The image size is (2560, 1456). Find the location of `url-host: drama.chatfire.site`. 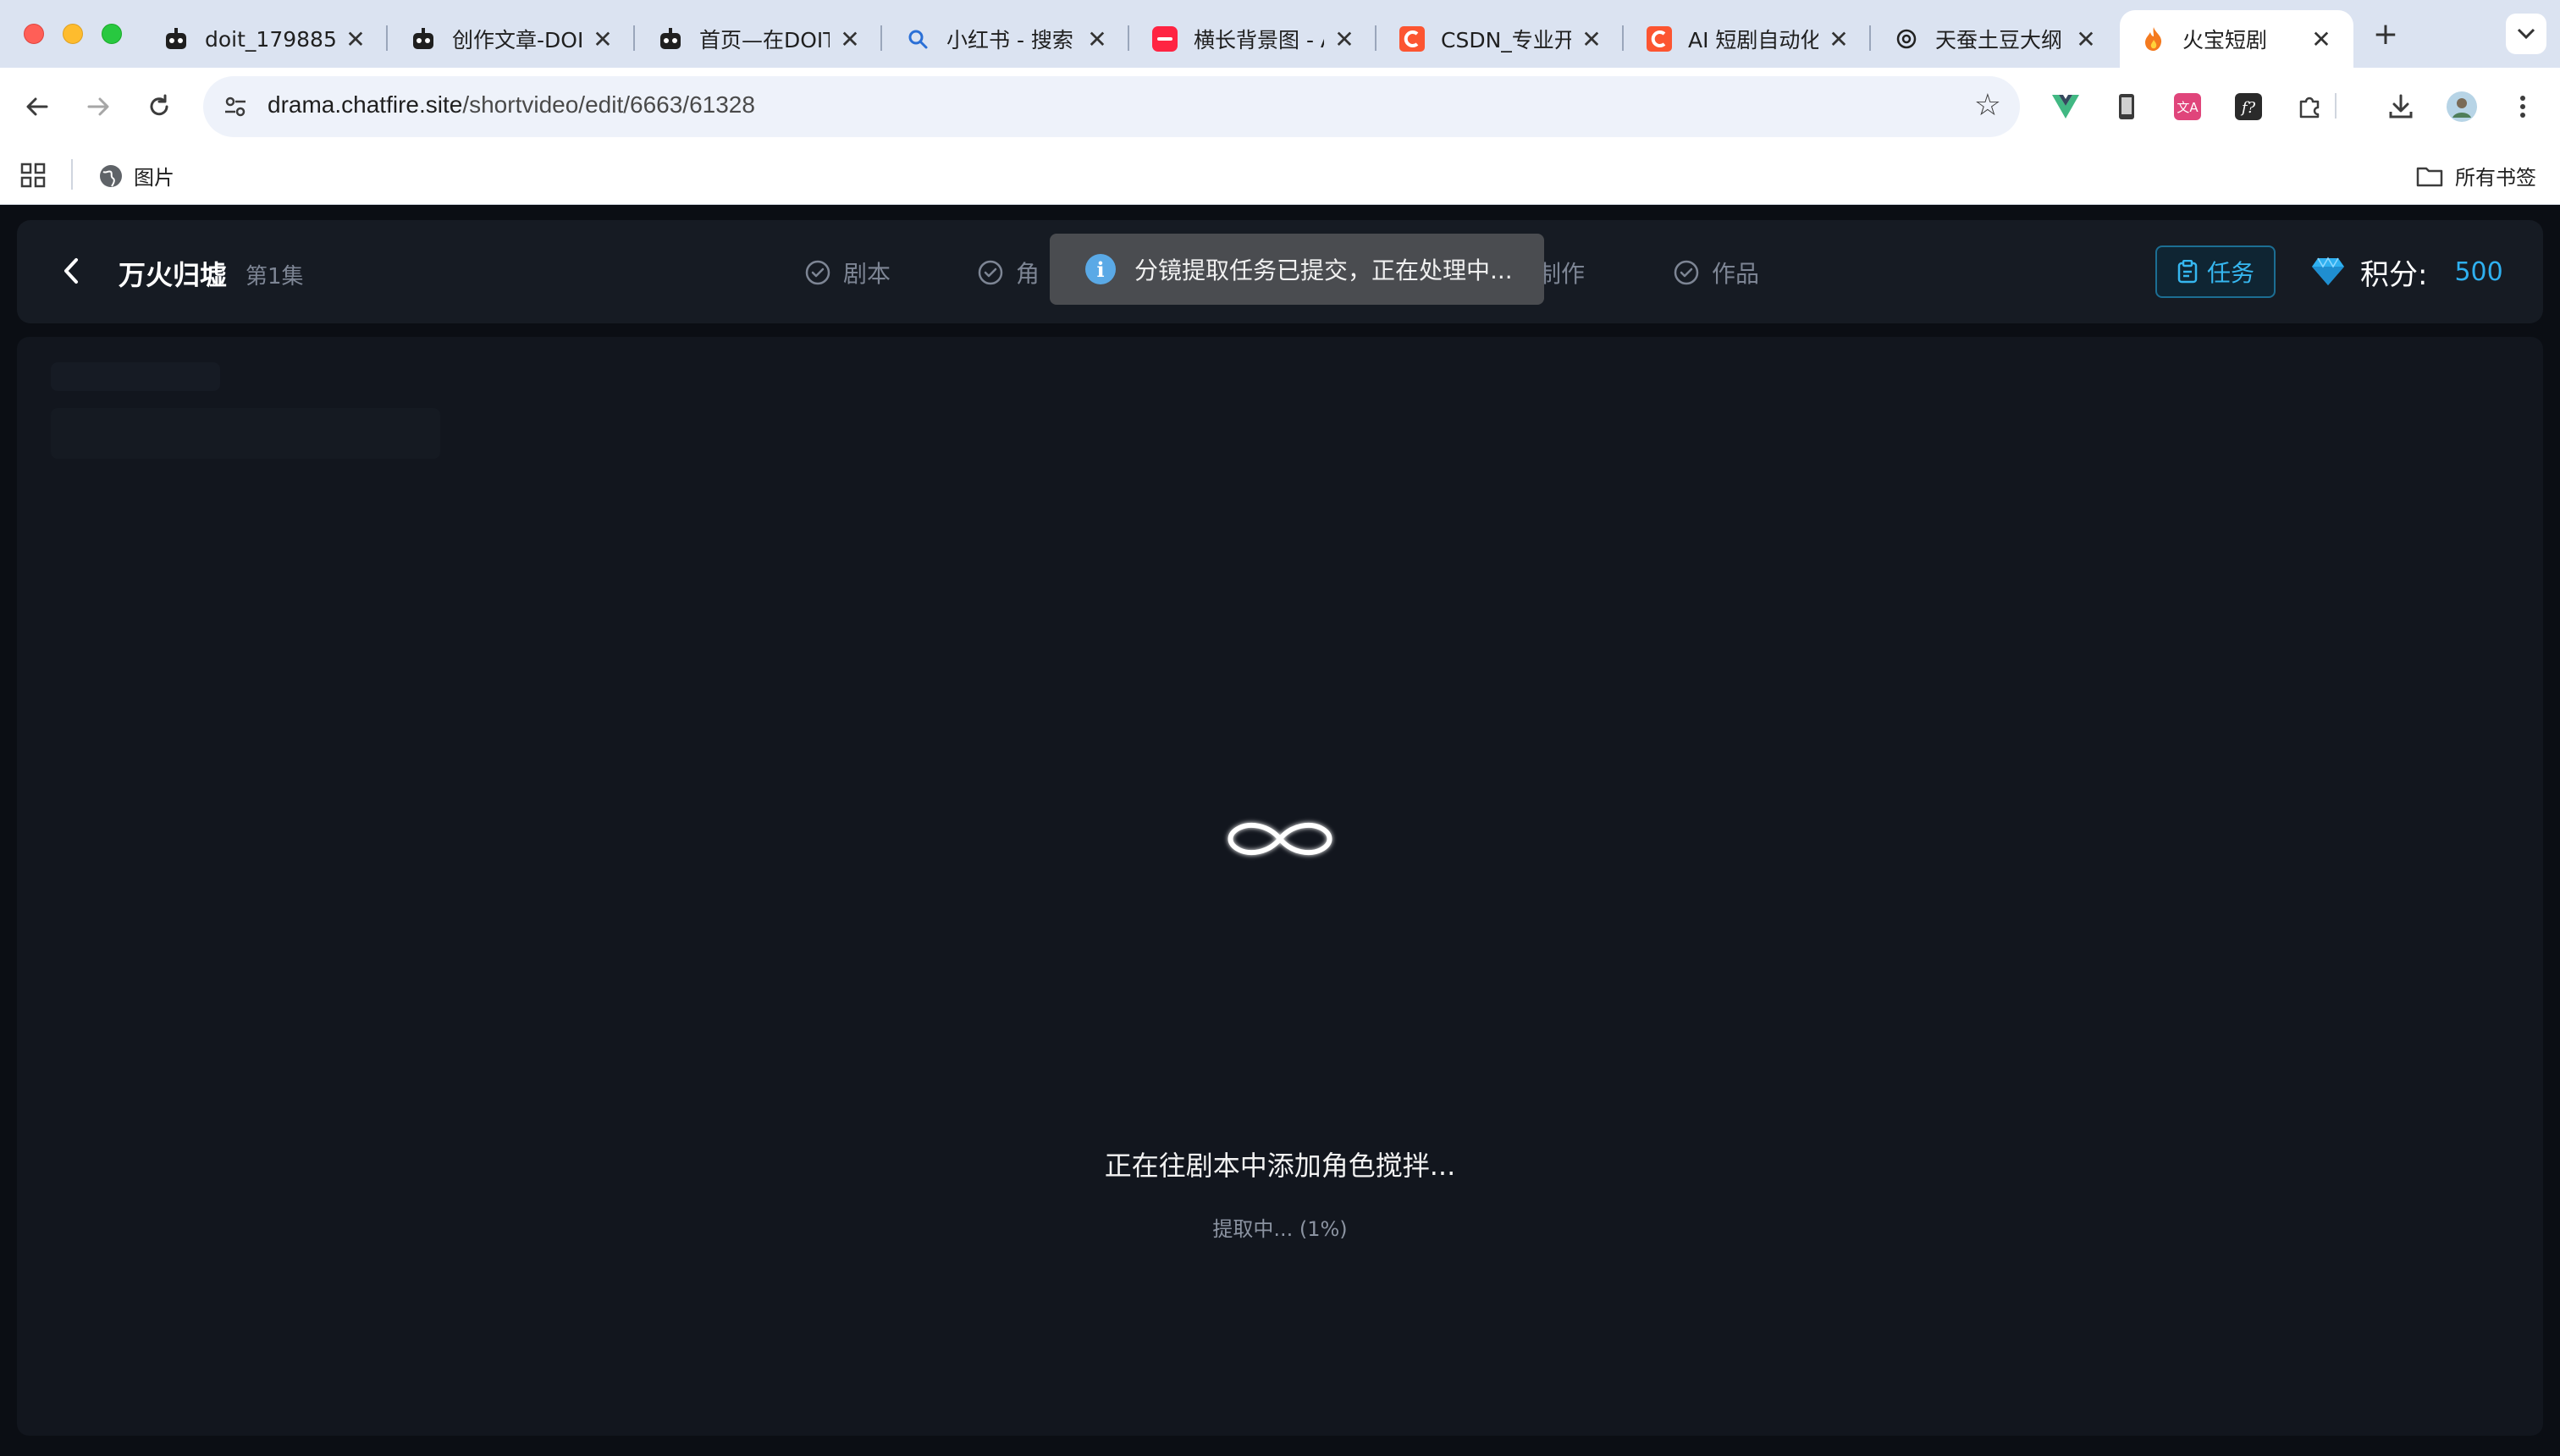

url-host: drama.chatfire.site is located at coordinates (365, 105).